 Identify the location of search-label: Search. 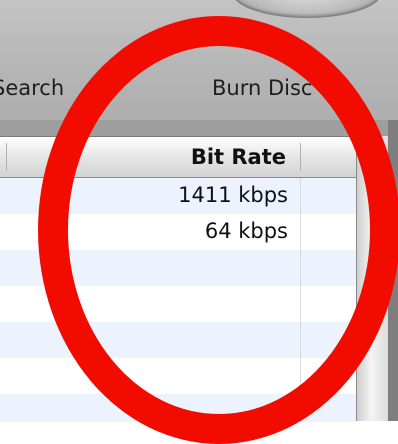
(32, 88).